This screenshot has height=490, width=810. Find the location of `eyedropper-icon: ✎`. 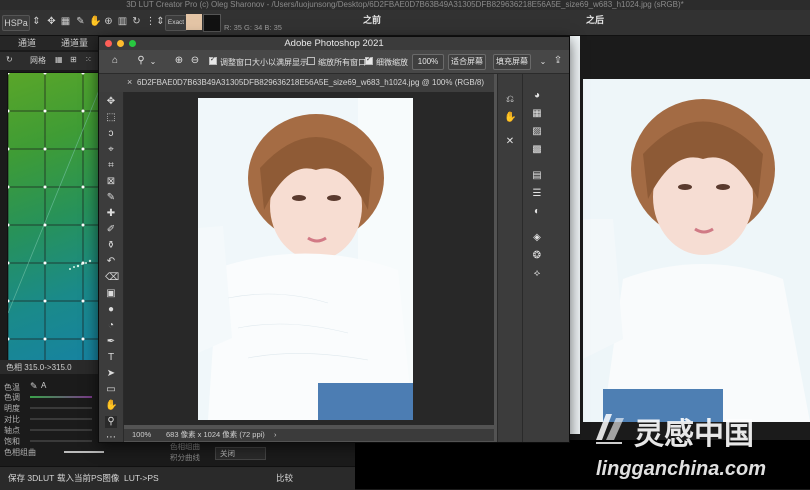

eyedropper-icon: ✎ is located at coordinates (80, 21).